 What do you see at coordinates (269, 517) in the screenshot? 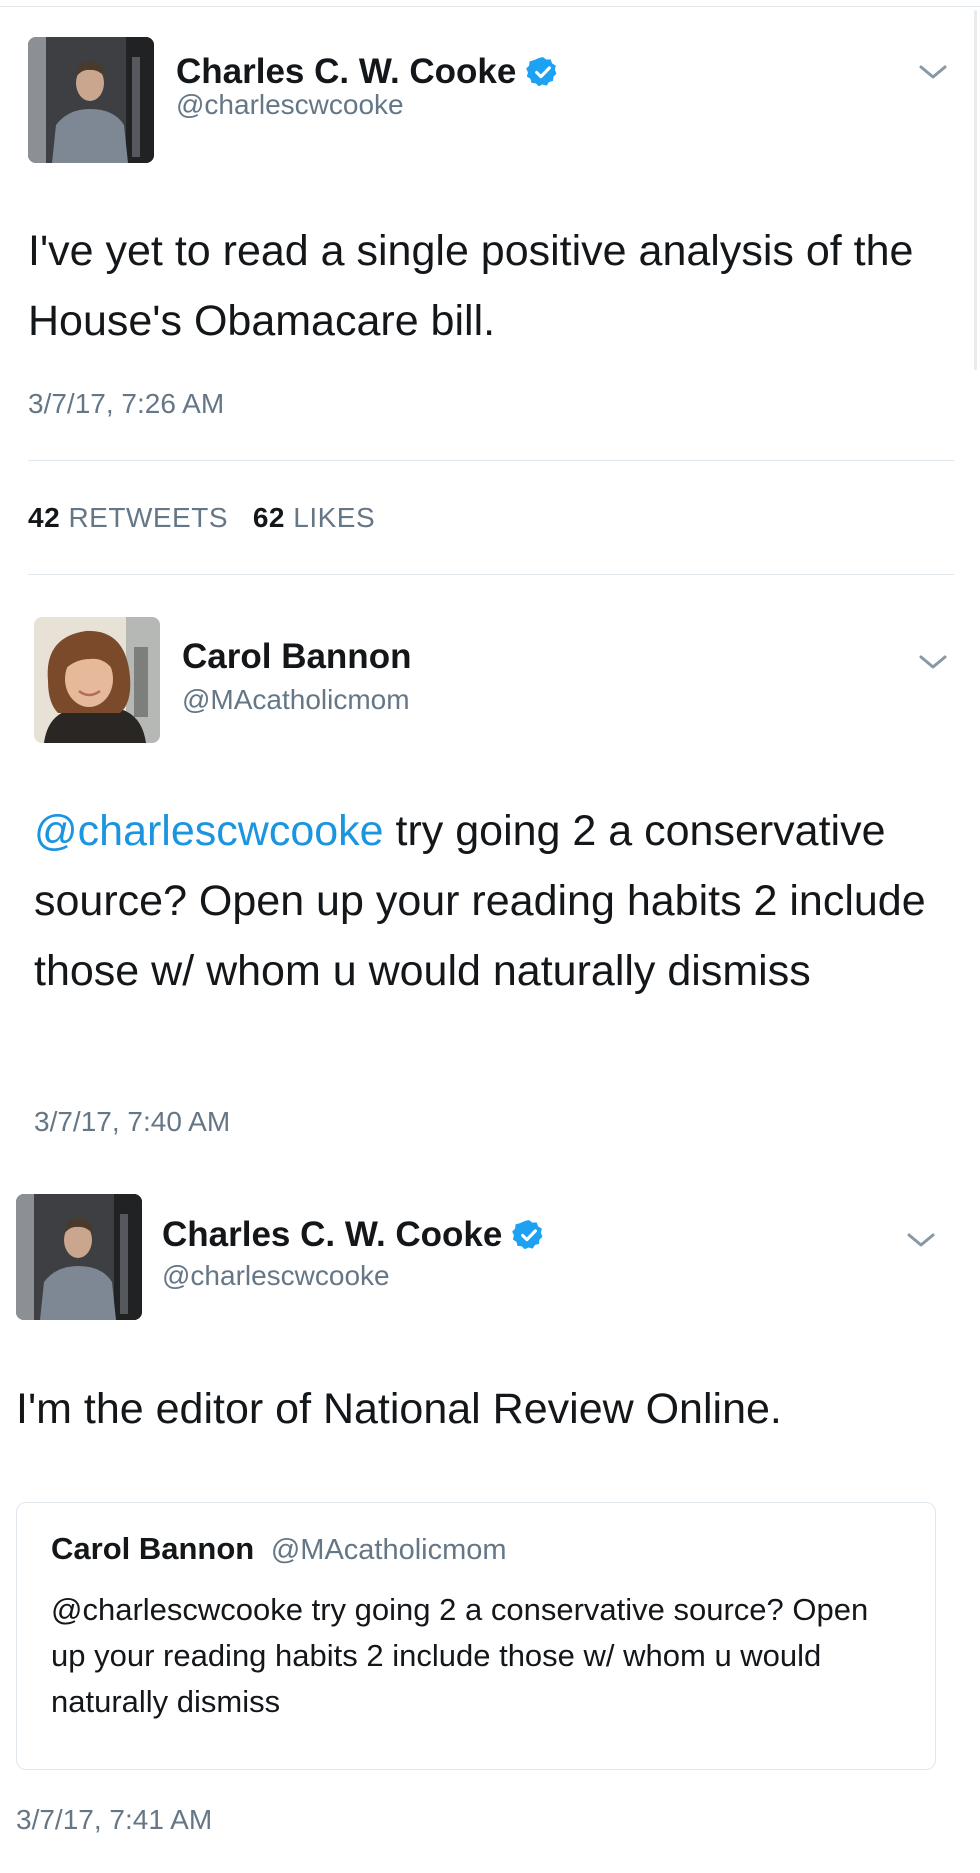
I see `likes-count: 62` at bounding box center [269, 517].